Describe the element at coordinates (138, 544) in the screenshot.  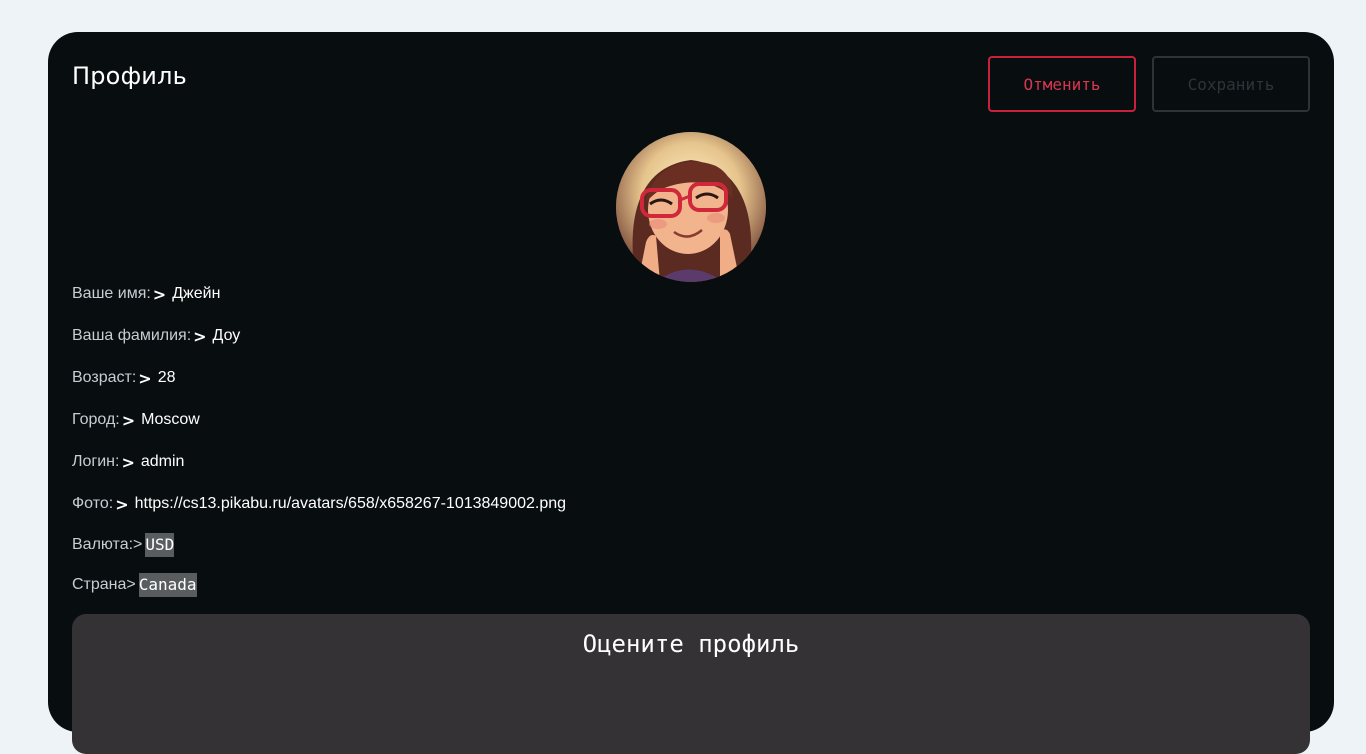
I see `currency-arrow: >` at that location.